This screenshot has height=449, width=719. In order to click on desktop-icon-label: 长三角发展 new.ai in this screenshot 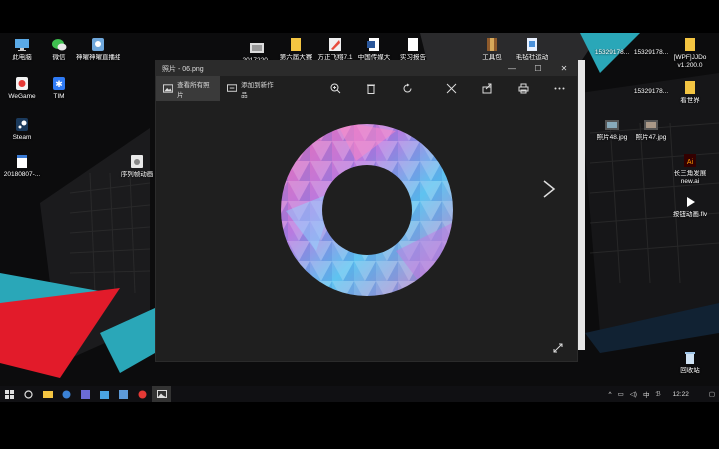, I will do `click(690, 177)`.